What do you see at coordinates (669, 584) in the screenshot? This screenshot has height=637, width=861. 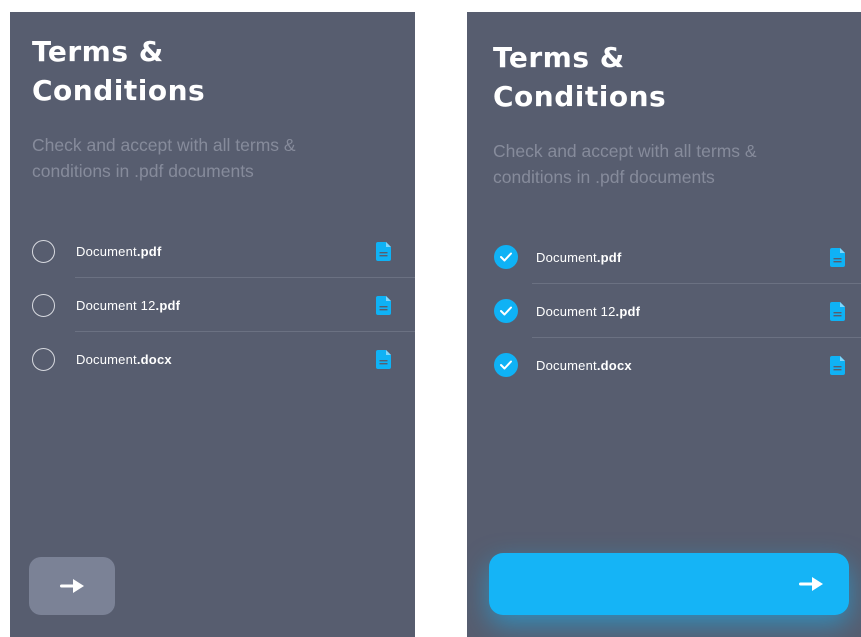 I see `next-button-enabled` at bounding box center [669, 584].